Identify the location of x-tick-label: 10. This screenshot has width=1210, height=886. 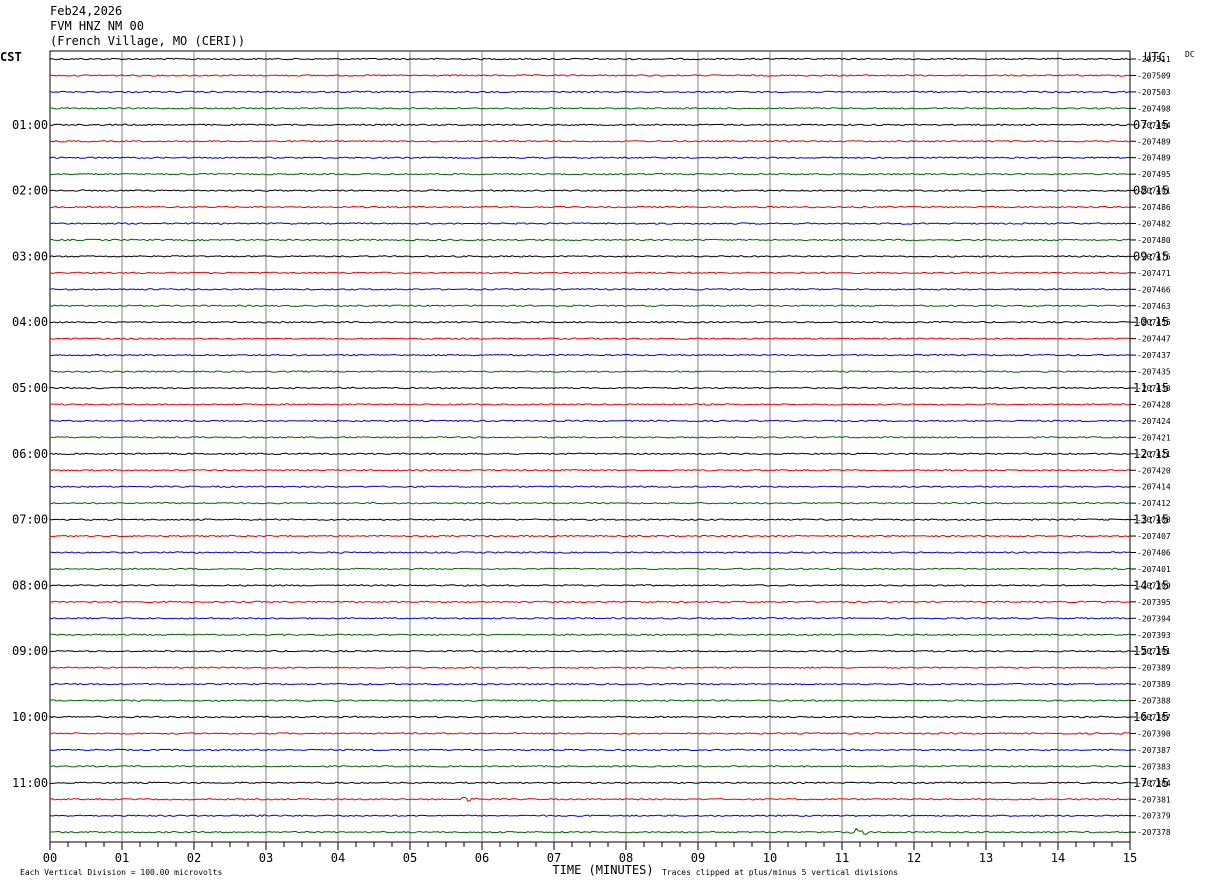
(770, 858).